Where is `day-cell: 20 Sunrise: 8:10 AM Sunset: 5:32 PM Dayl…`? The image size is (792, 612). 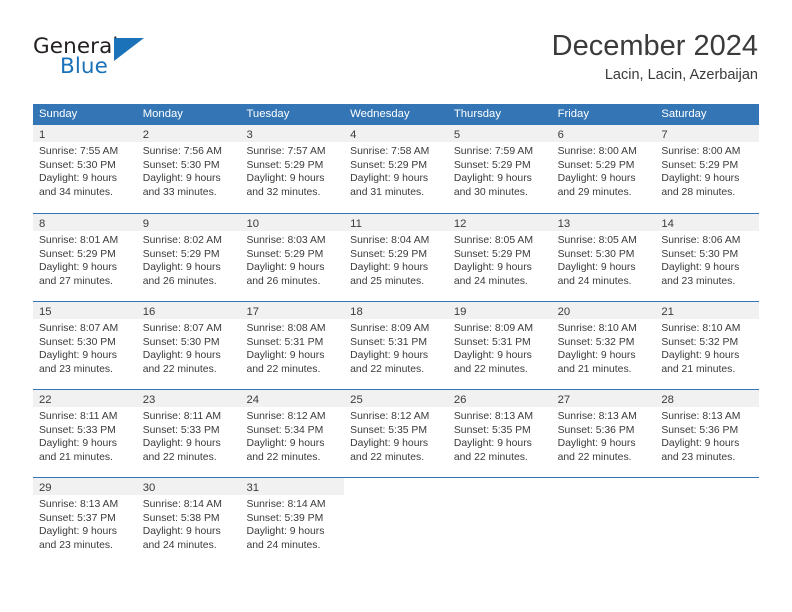 day-cell: 20 Sunrise: 8:10 AM Sunset: 5:32 PM Dayl… is located at coordinates (603, 345).